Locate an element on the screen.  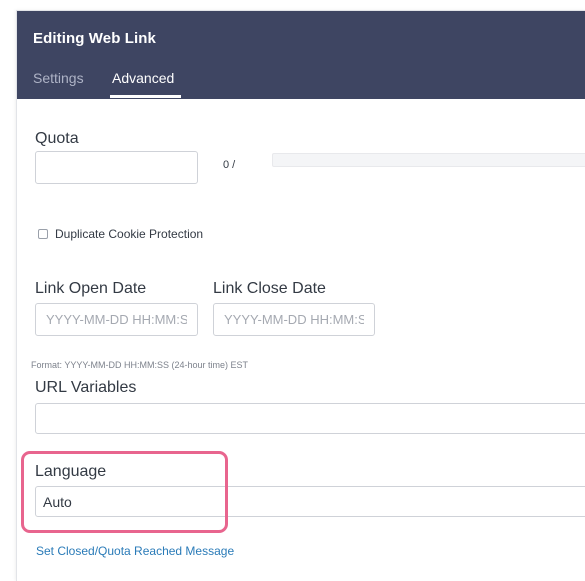
link-close-date-input is located at coordinates (294, 319).